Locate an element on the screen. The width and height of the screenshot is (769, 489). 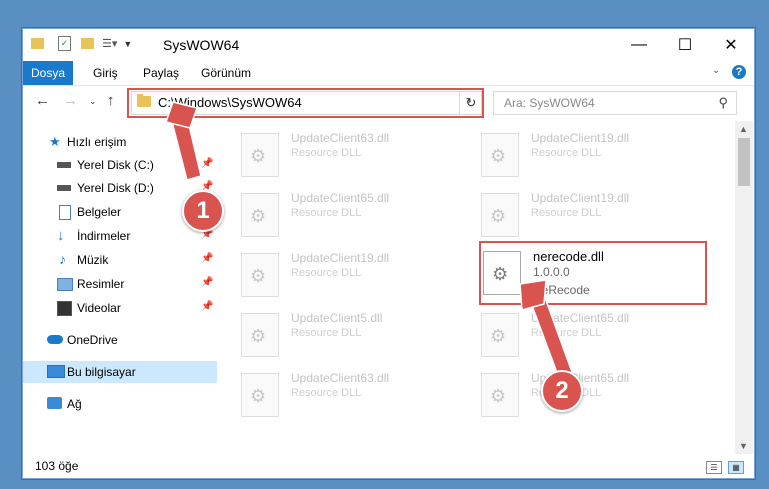
arrow-1-head is located at coordinates (181, 115).